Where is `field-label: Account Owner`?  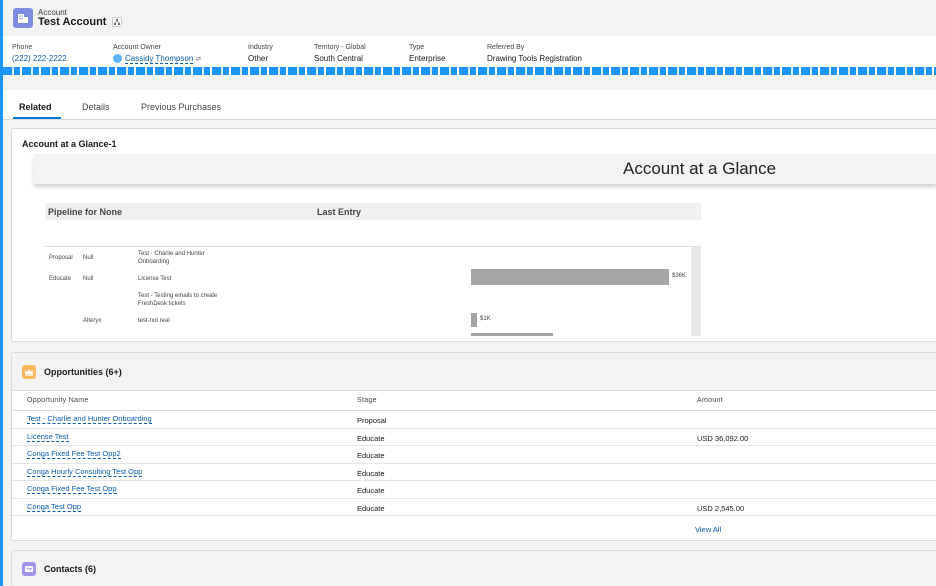
field-label: Account Owner is located at coordinates (137, 47).